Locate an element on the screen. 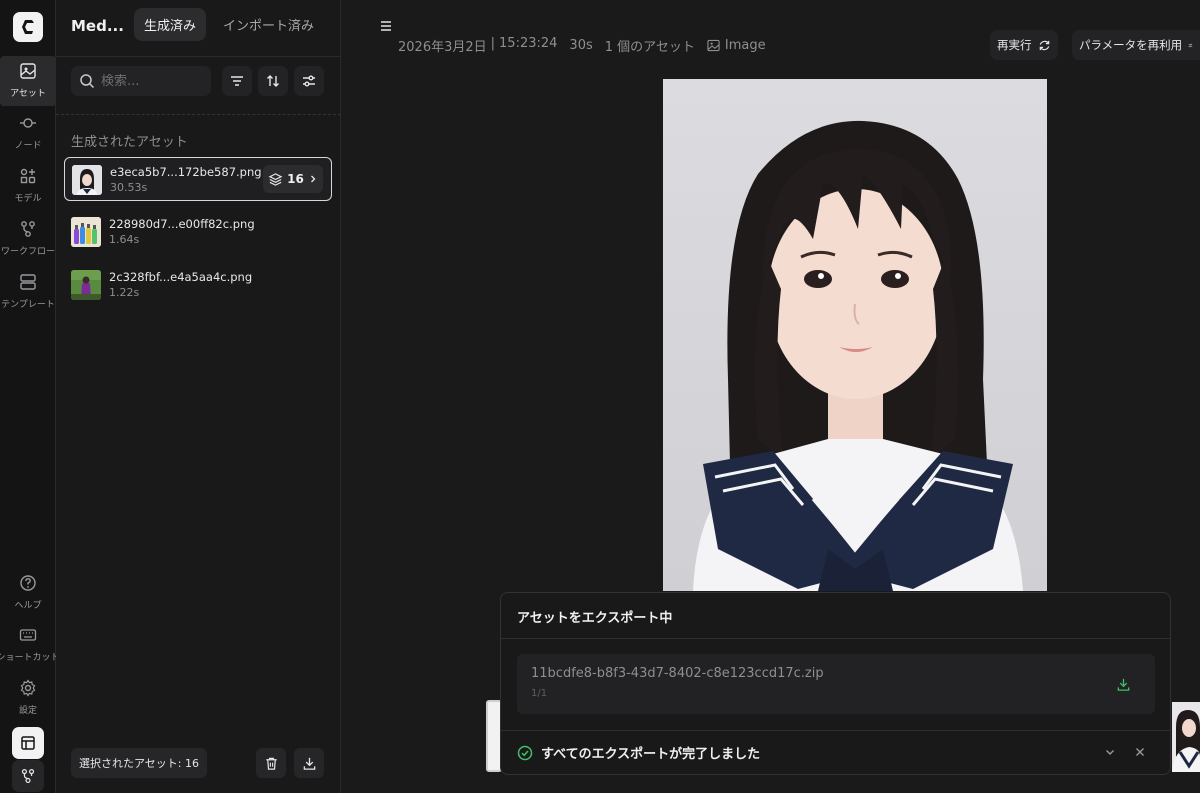 Image resolution: width=1200 pixels, height=793 pixels. sort-icon is located at coordinates (273, 81).